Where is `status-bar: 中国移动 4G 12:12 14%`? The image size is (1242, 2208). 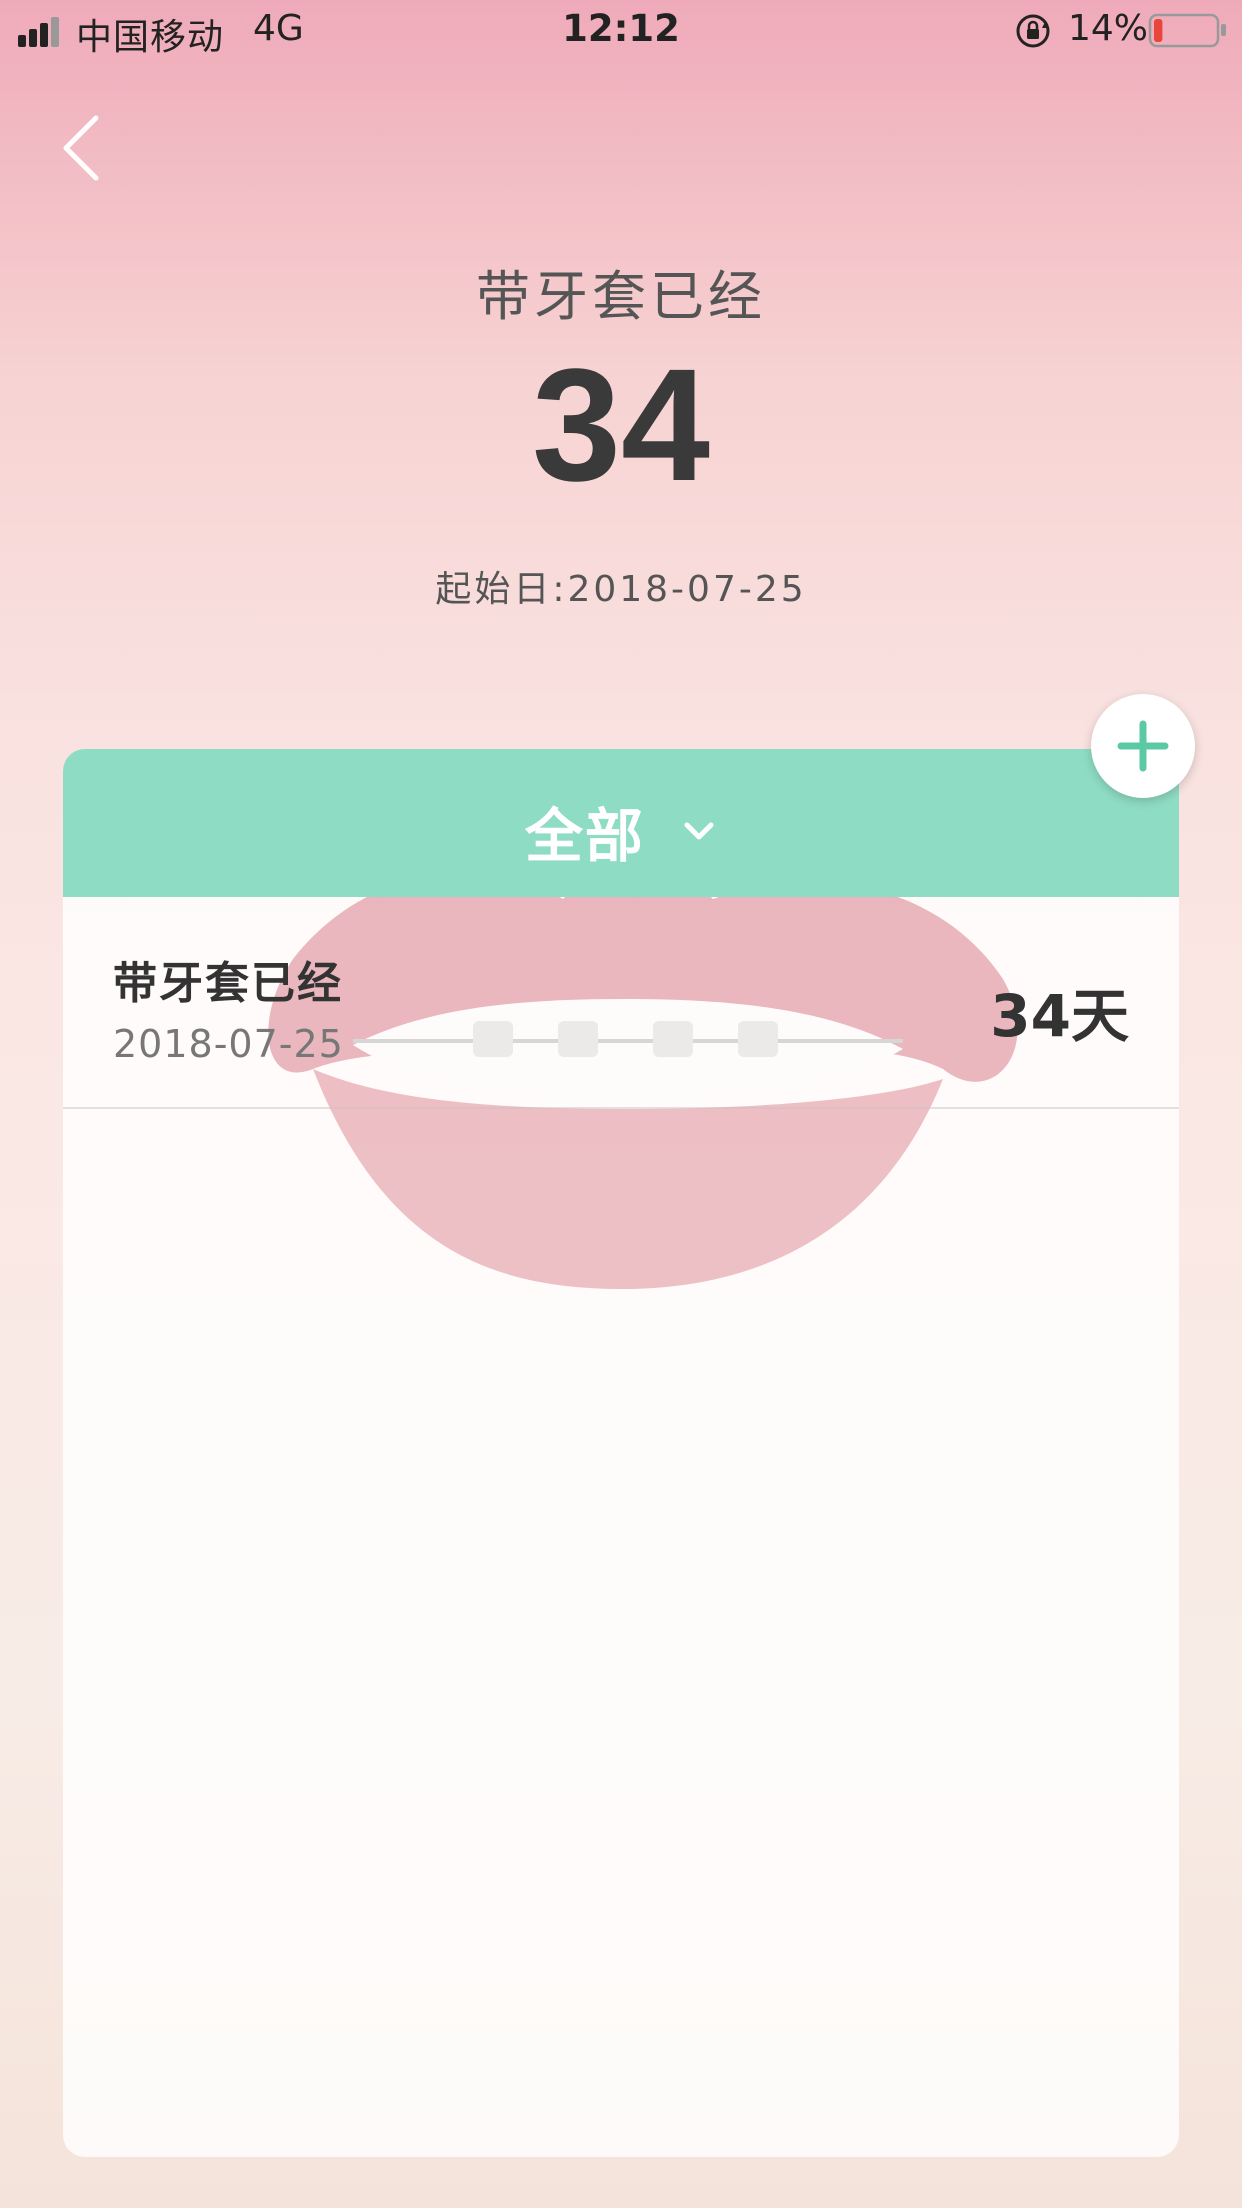
status-bar: 中国移动 4G 12:12 14% is located at coordinates (621, 30).